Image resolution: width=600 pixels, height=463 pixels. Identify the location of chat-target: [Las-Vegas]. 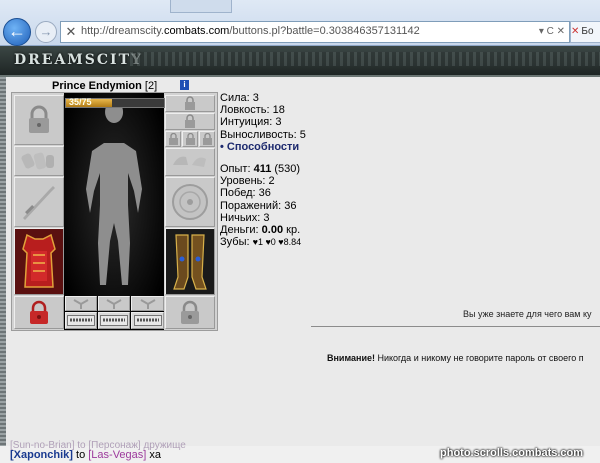
(117, 455).